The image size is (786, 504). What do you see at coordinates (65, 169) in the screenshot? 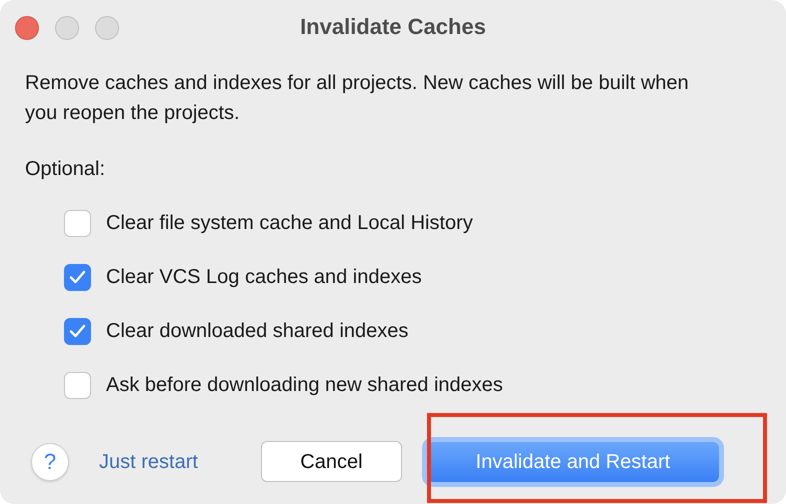
I see `section-label: Optional:` at bounding box center [65, 169].